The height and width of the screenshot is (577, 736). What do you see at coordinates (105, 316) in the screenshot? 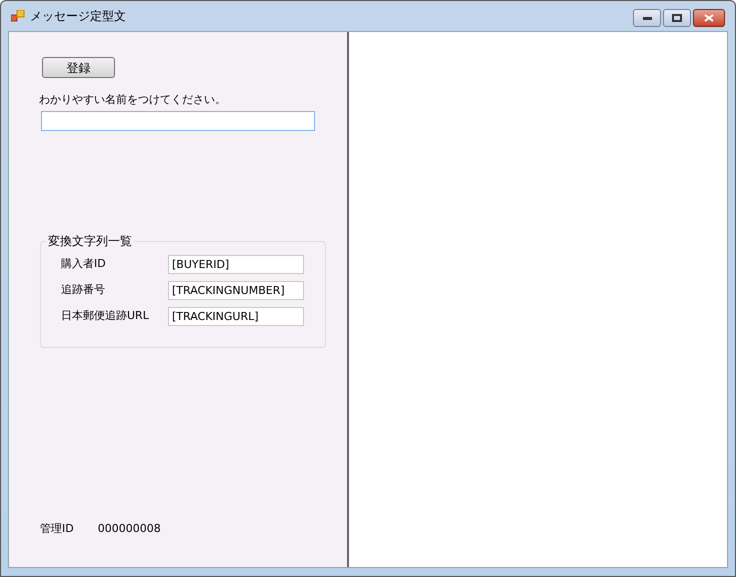
I see `field-label: 日本郵便追跡URL` at bounding box center [105, 316].